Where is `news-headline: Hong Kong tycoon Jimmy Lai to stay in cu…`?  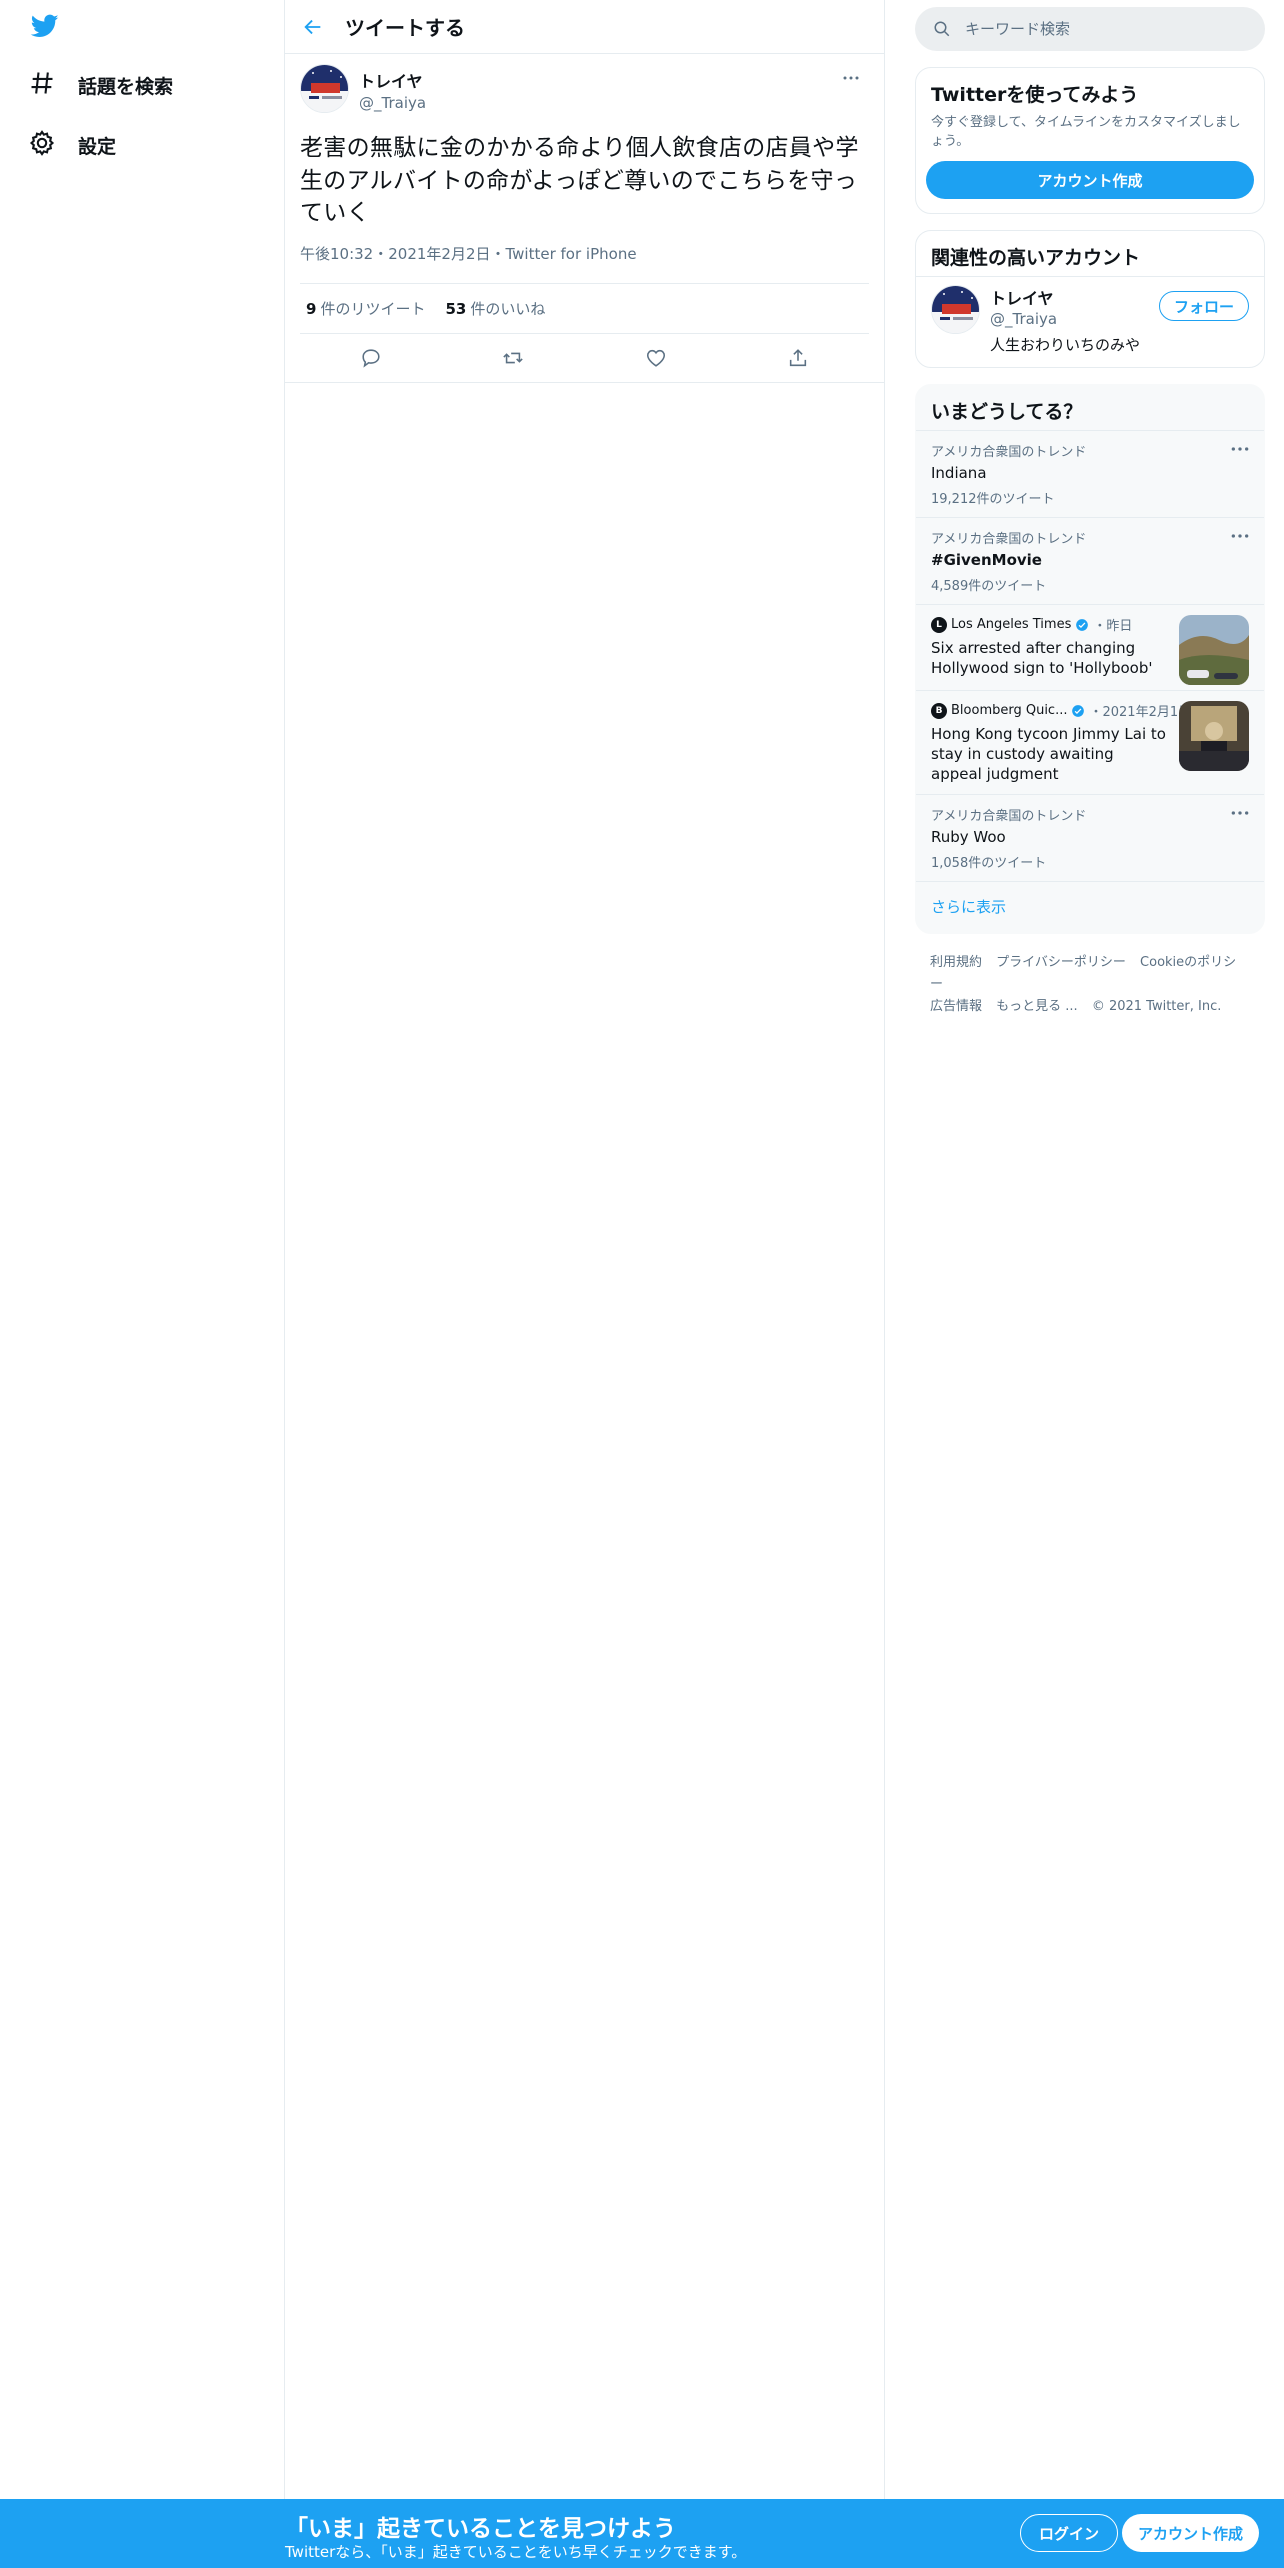 news-headline: Hong Kong tycoon Jimmy Lai to stay in cu… is located at coordinates (1048, 754).